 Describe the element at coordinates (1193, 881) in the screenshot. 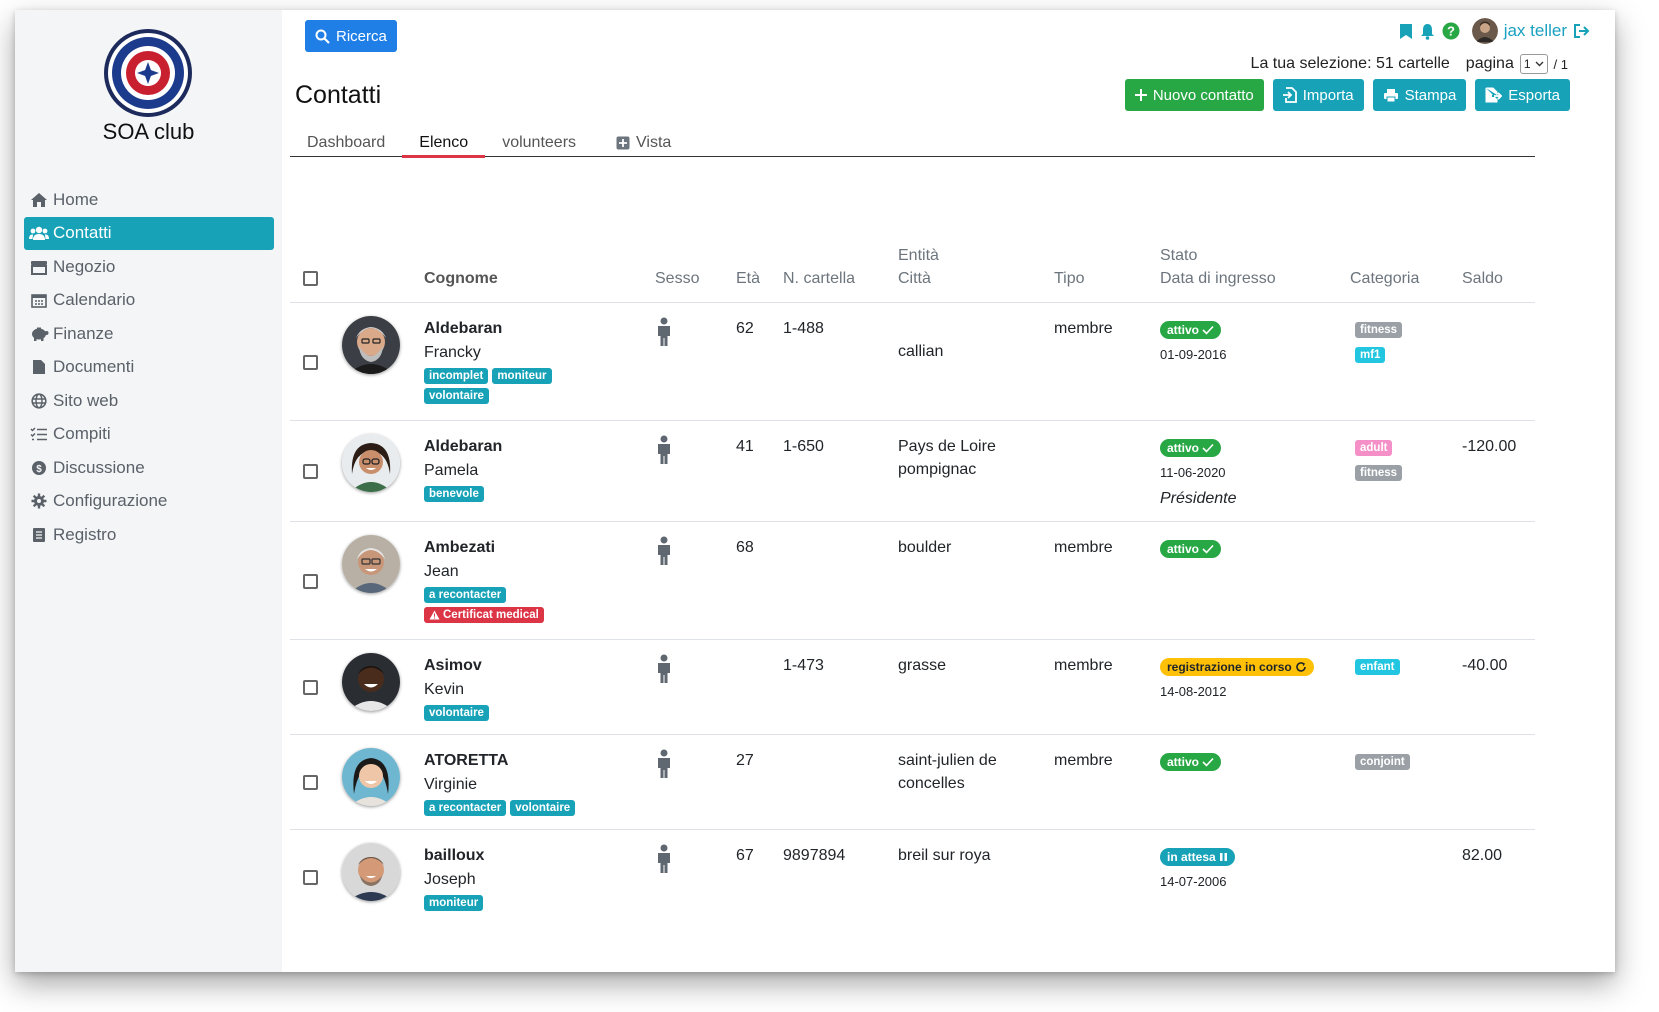

I see `entry-date: 14-07-2006` at that location.